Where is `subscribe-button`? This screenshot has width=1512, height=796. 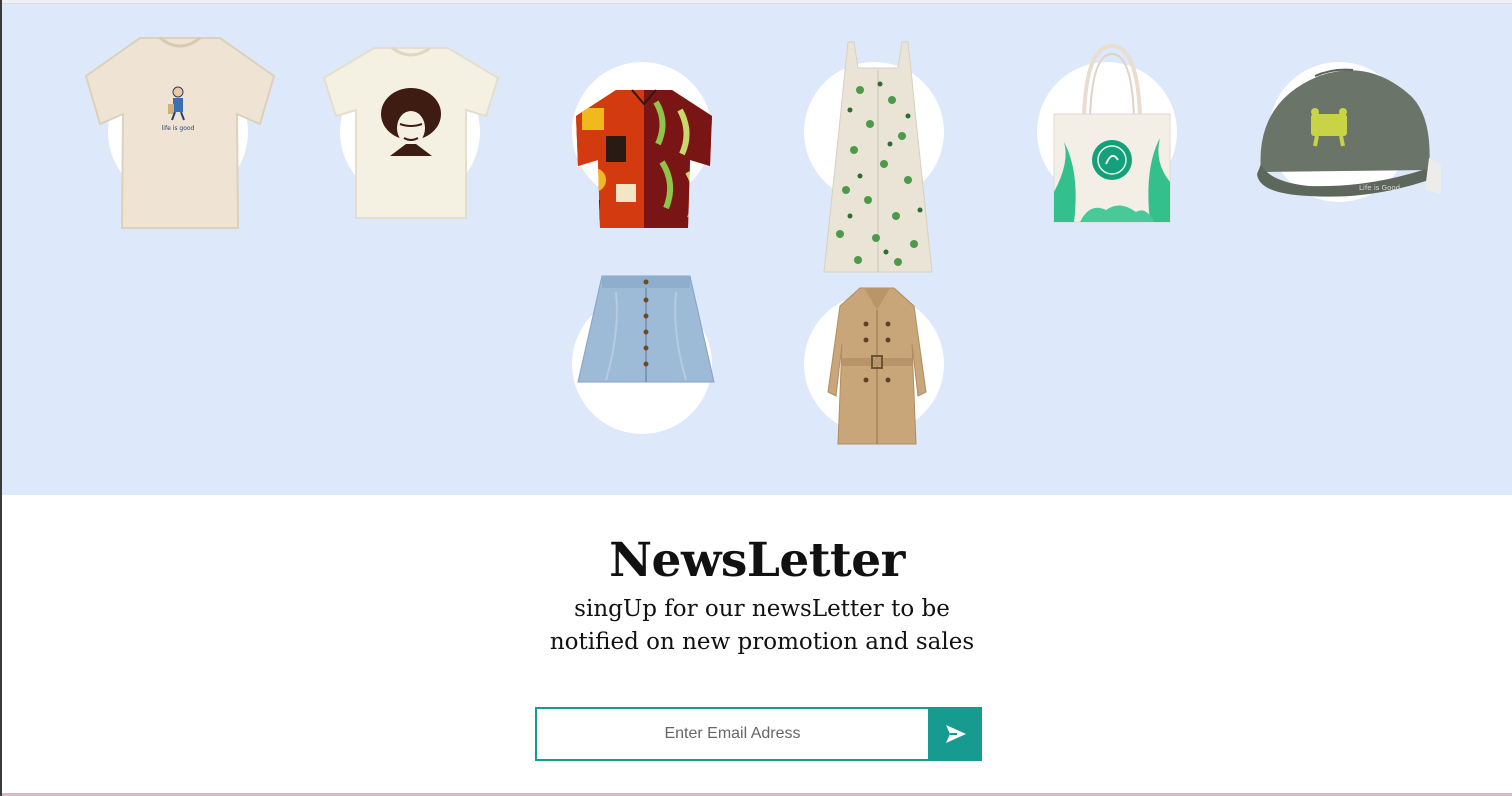 subscribe-button is located at coordinates (956, 734).